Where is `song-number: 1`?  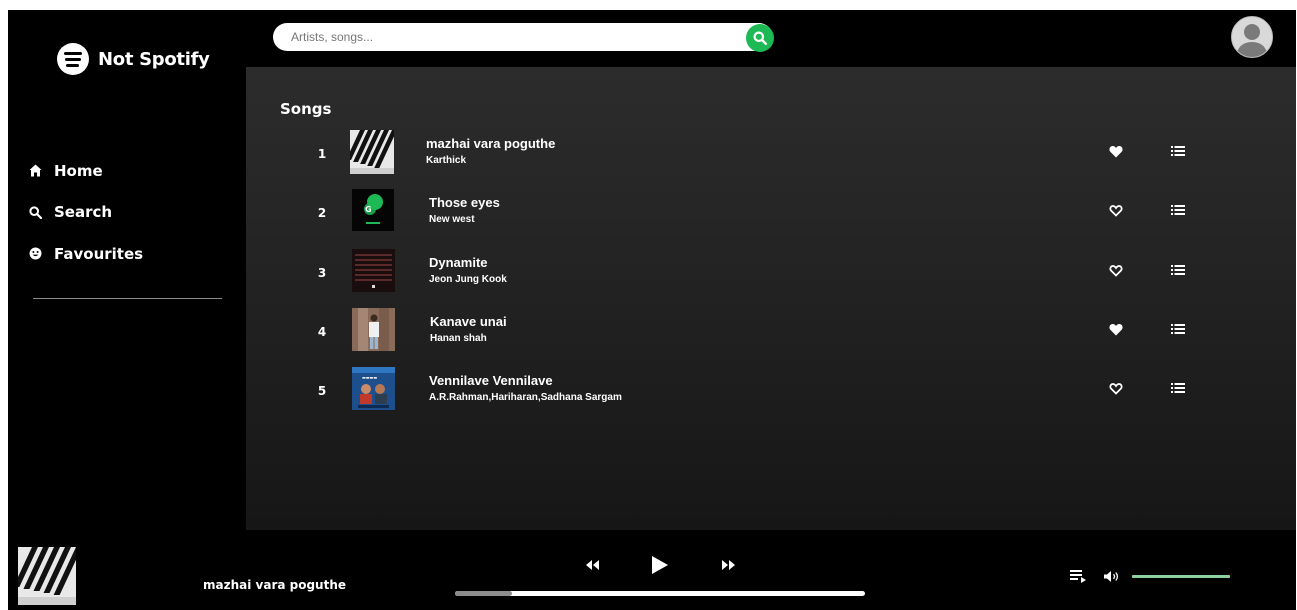
song-number: 1 is located at coordinates (322, 154).